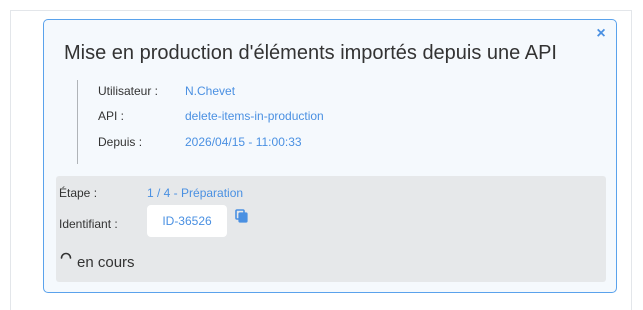 Image resolution: width=643 pixels, height=310 pixels. What do you see at coordinates (243, 142) in the screenshot?
I see `since-value: 2026/04/15 - 11:00:33` at bounding box center [243, 142].